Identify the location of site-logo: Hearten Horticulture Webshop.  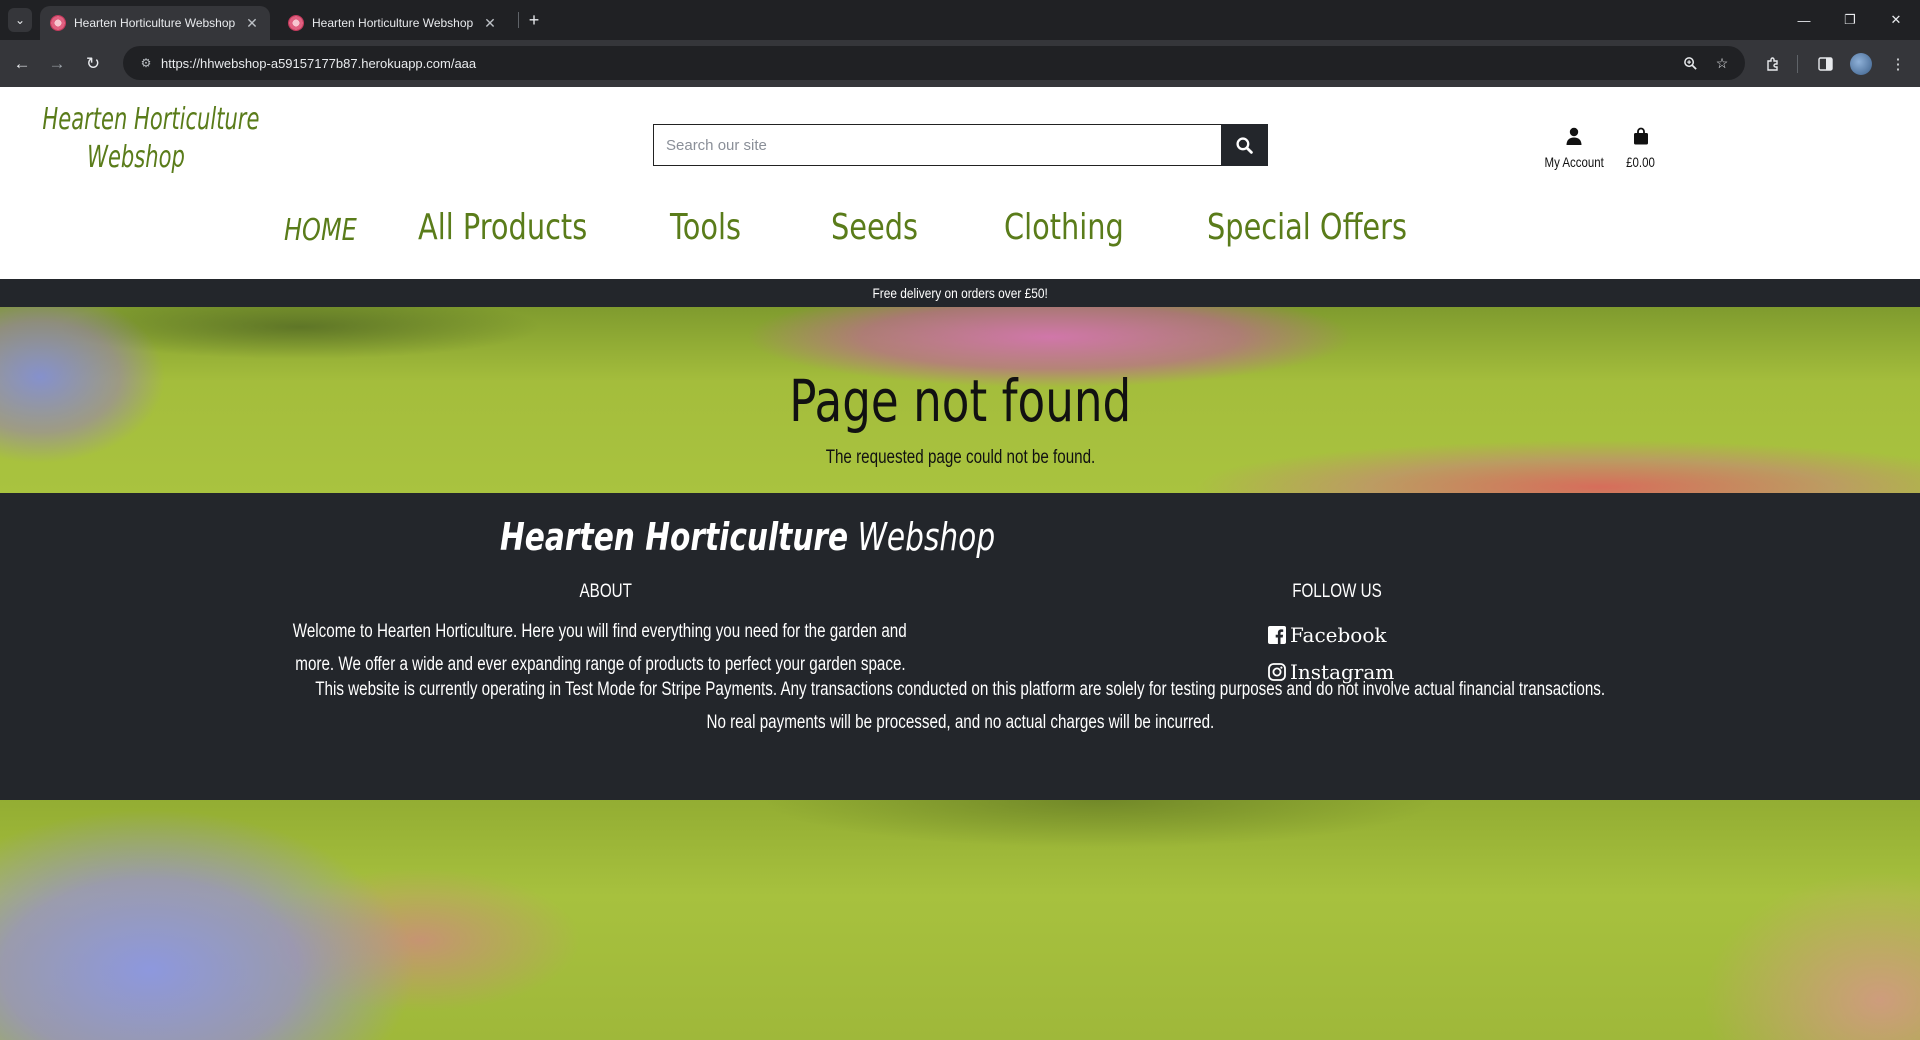
(138, 138).